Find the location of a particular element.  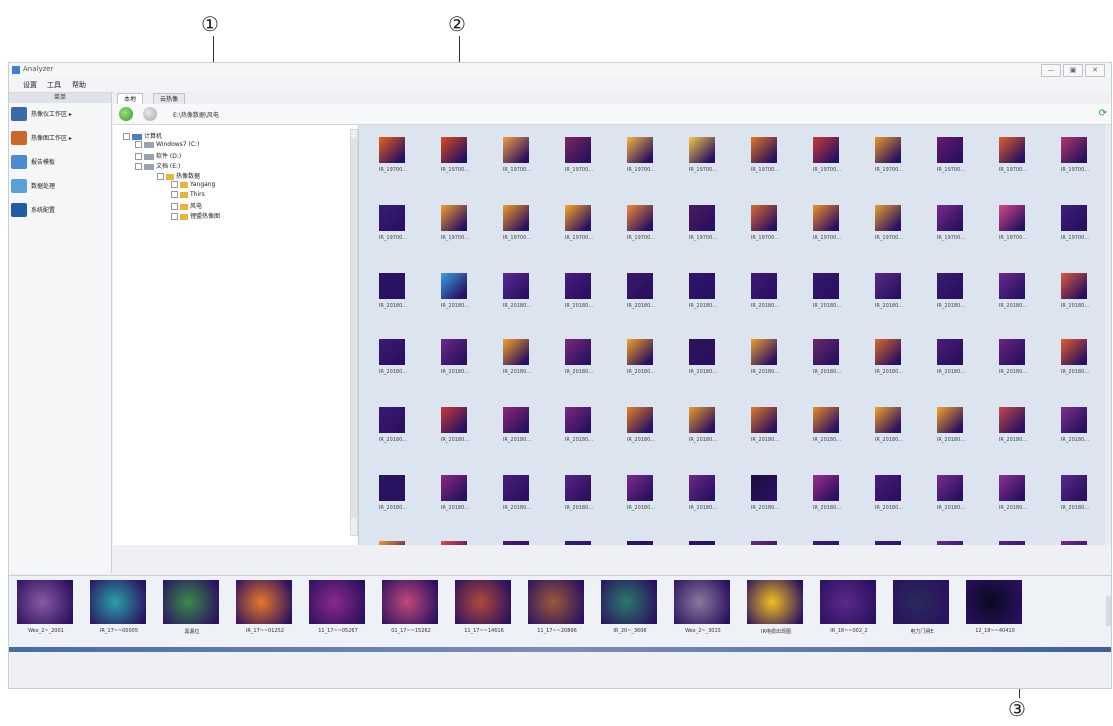

tree-item-computer: 计算机 is located at coordinates (142, 135).